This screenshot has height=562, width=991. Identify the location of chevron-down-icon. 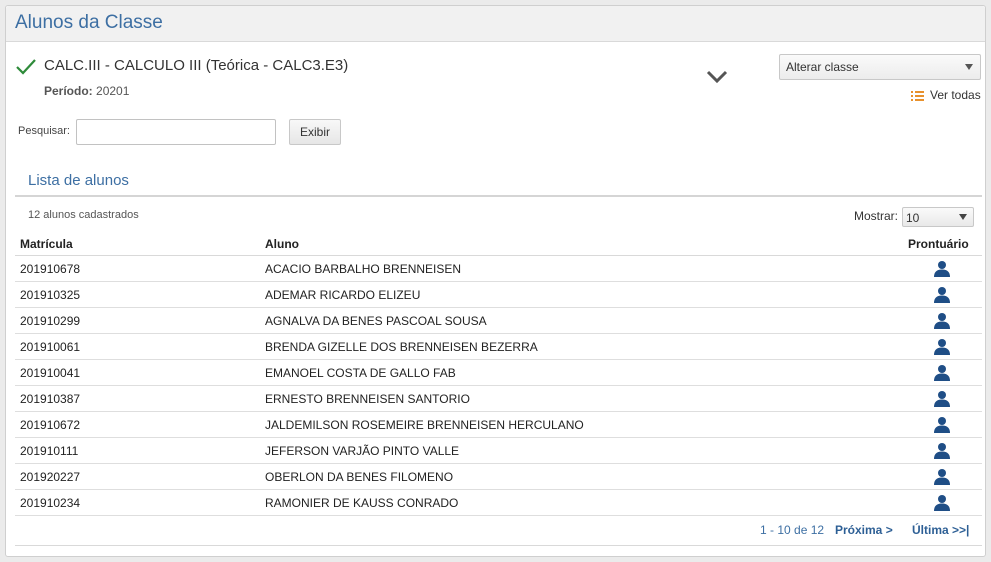
(717, 77).